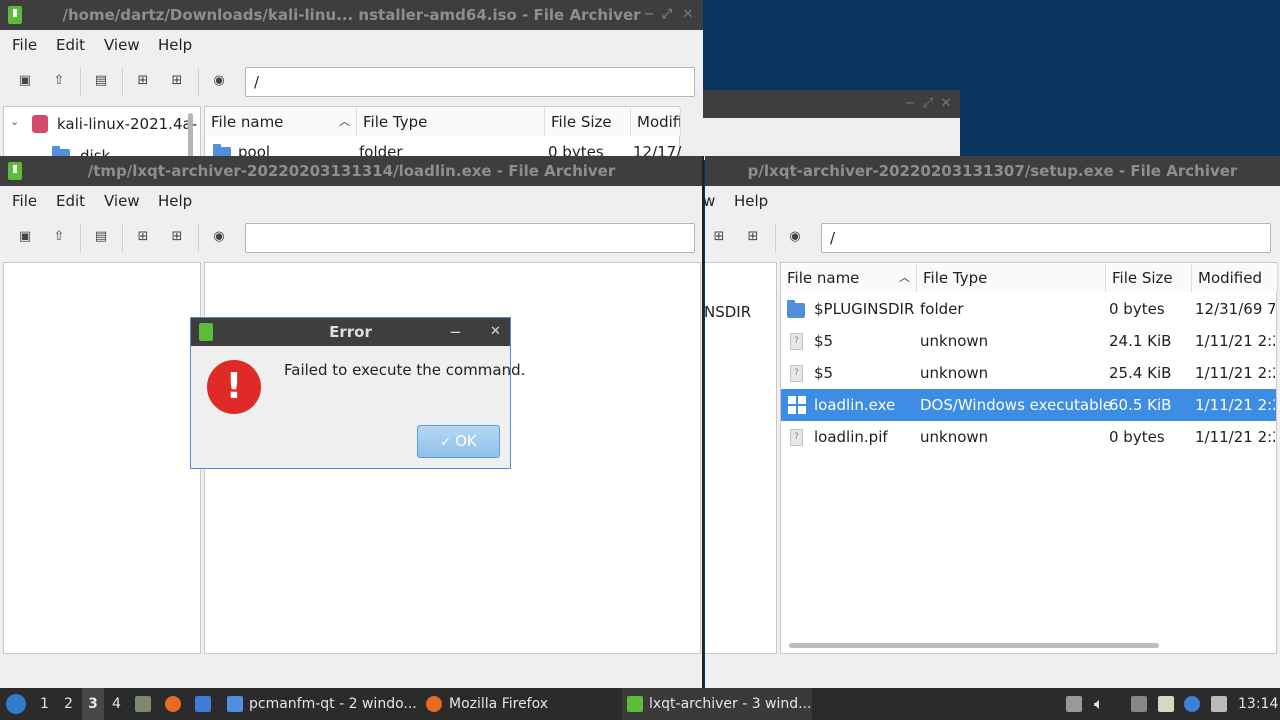 The width and height of the screenshot is (1280, 720). What do you see at coordinates (1235, 341) in the screenshot?
I see `row-modified: 1/11/21 2:2` at bounding box center [1235, 341].